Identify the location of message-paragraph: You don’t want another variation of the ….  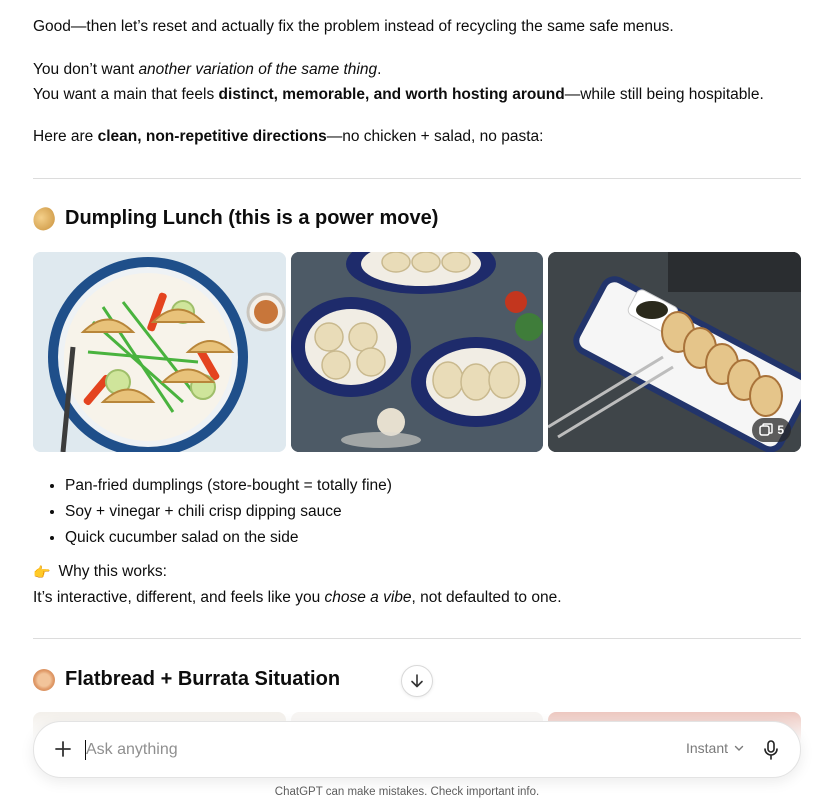
(207, 70).